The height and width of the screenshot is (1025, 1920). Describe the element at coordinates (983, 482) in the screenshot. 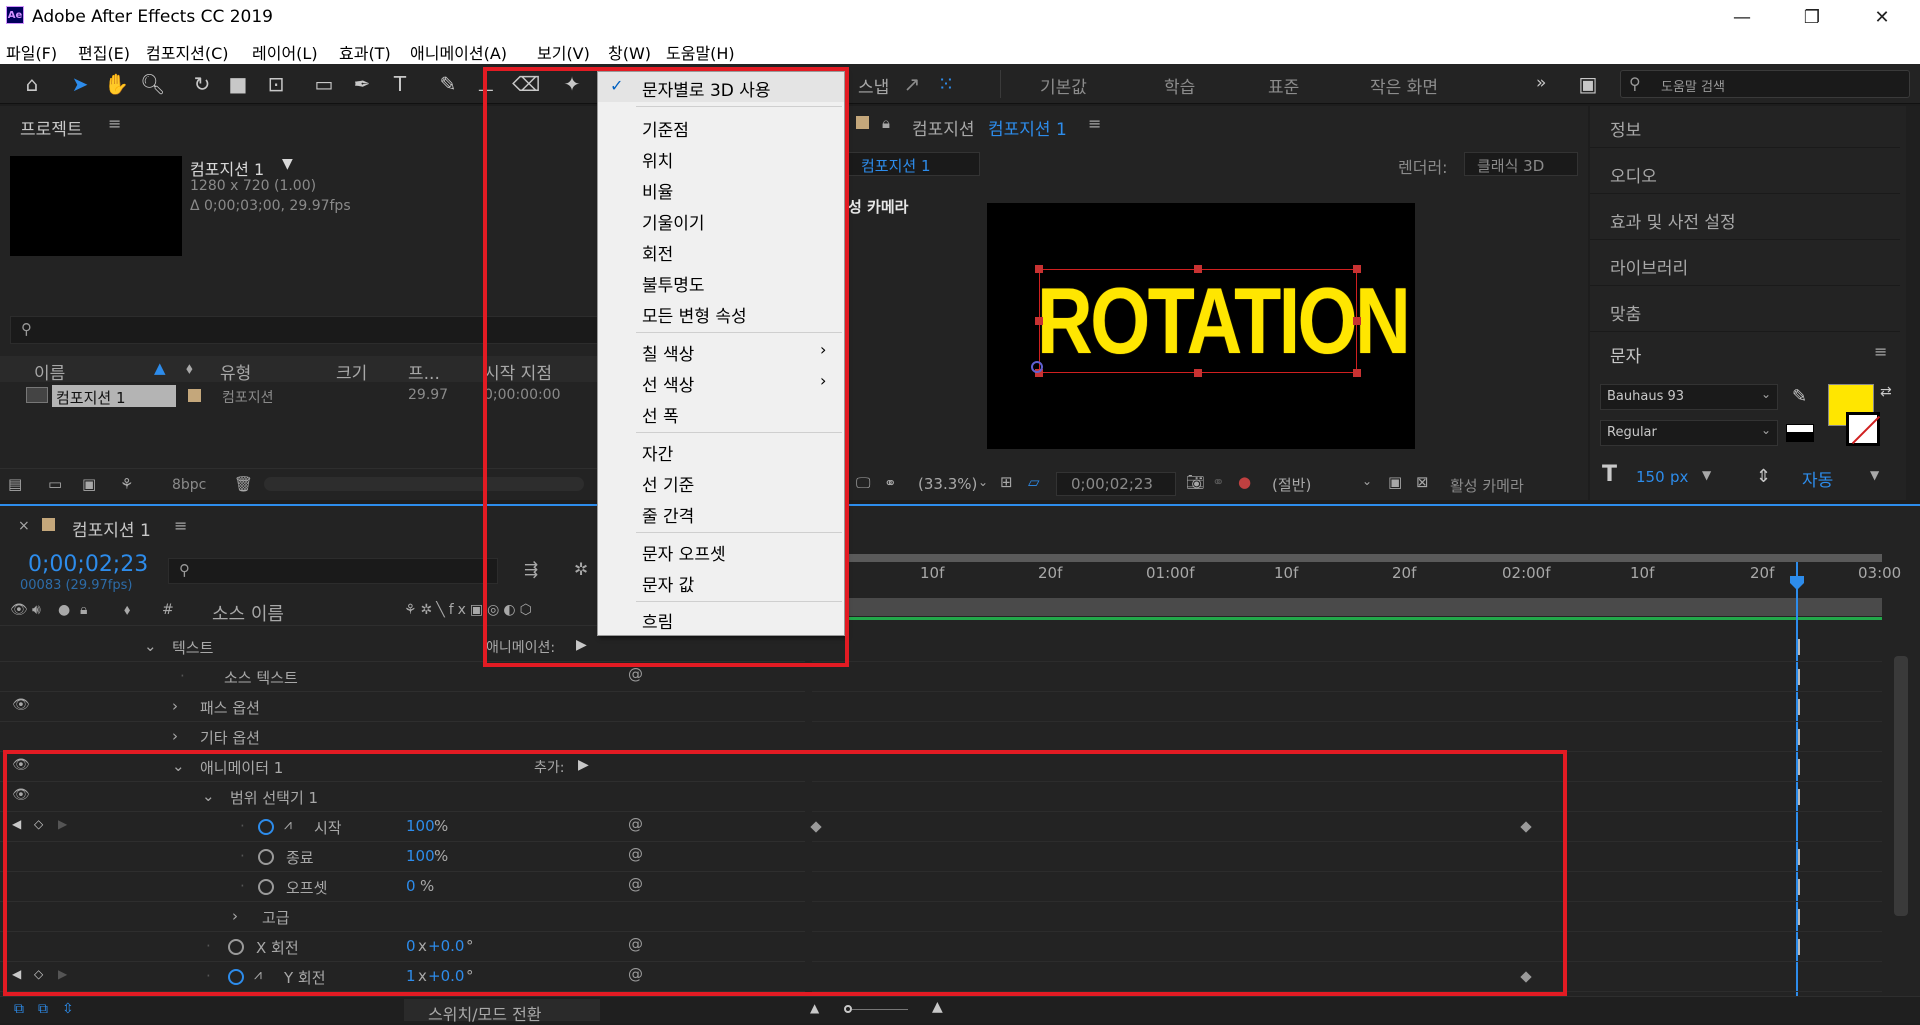

I see `chevron-down-icon: ⌄` at that location.